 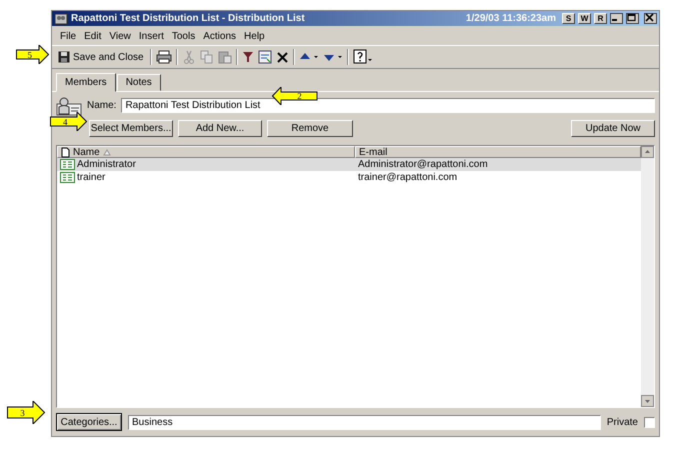 What do you see at coordinates (282, 57) in the screenshot?
I see `delete-icon` at bounding box center [282, 57].